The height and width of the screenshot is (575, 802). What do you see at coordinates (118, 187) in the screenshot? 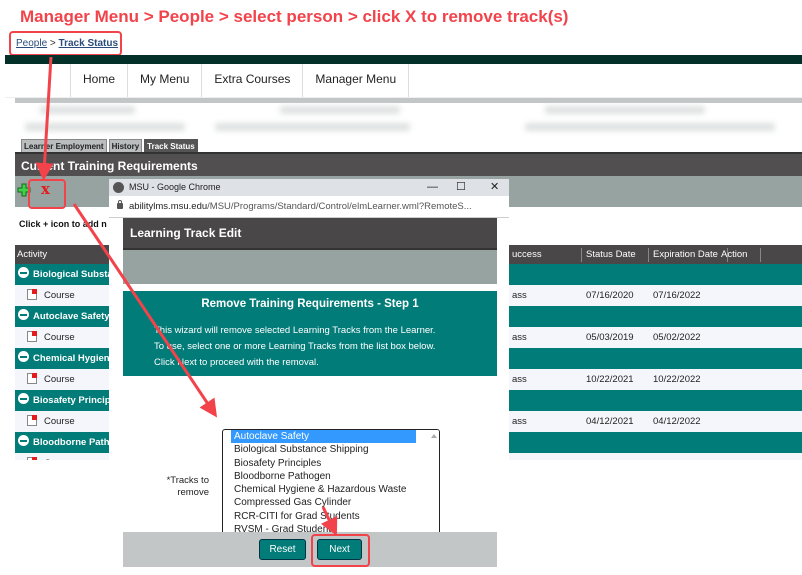
I see `globe-icon` at bounding box center [118, 187].